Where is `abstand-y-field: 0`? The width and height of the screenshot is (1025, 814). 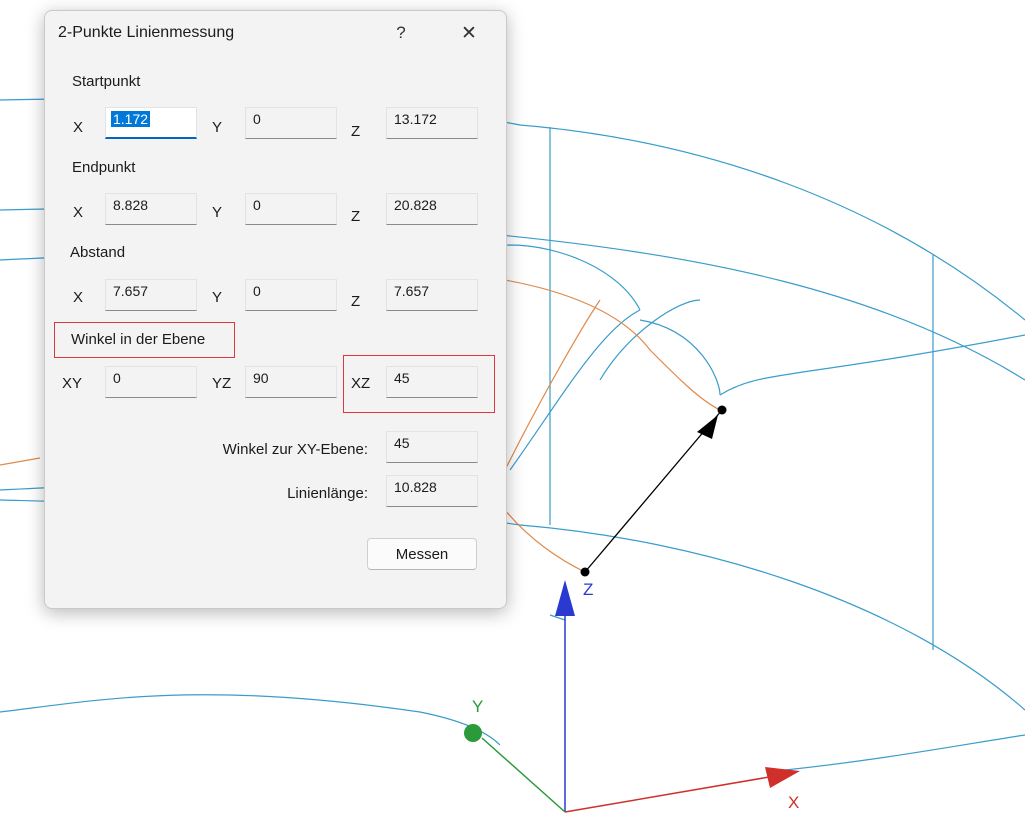
abstand-y-field: 0 is located at coordinates (291, 295).